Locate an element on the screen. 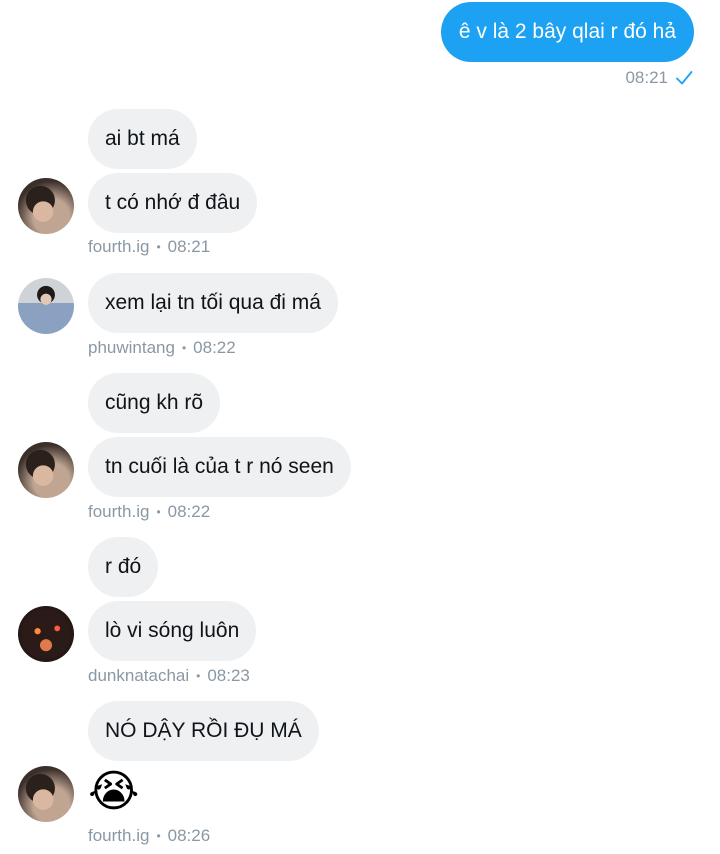  message-meta: phuwintang • 08:22 is located at coordinates (162, 348).